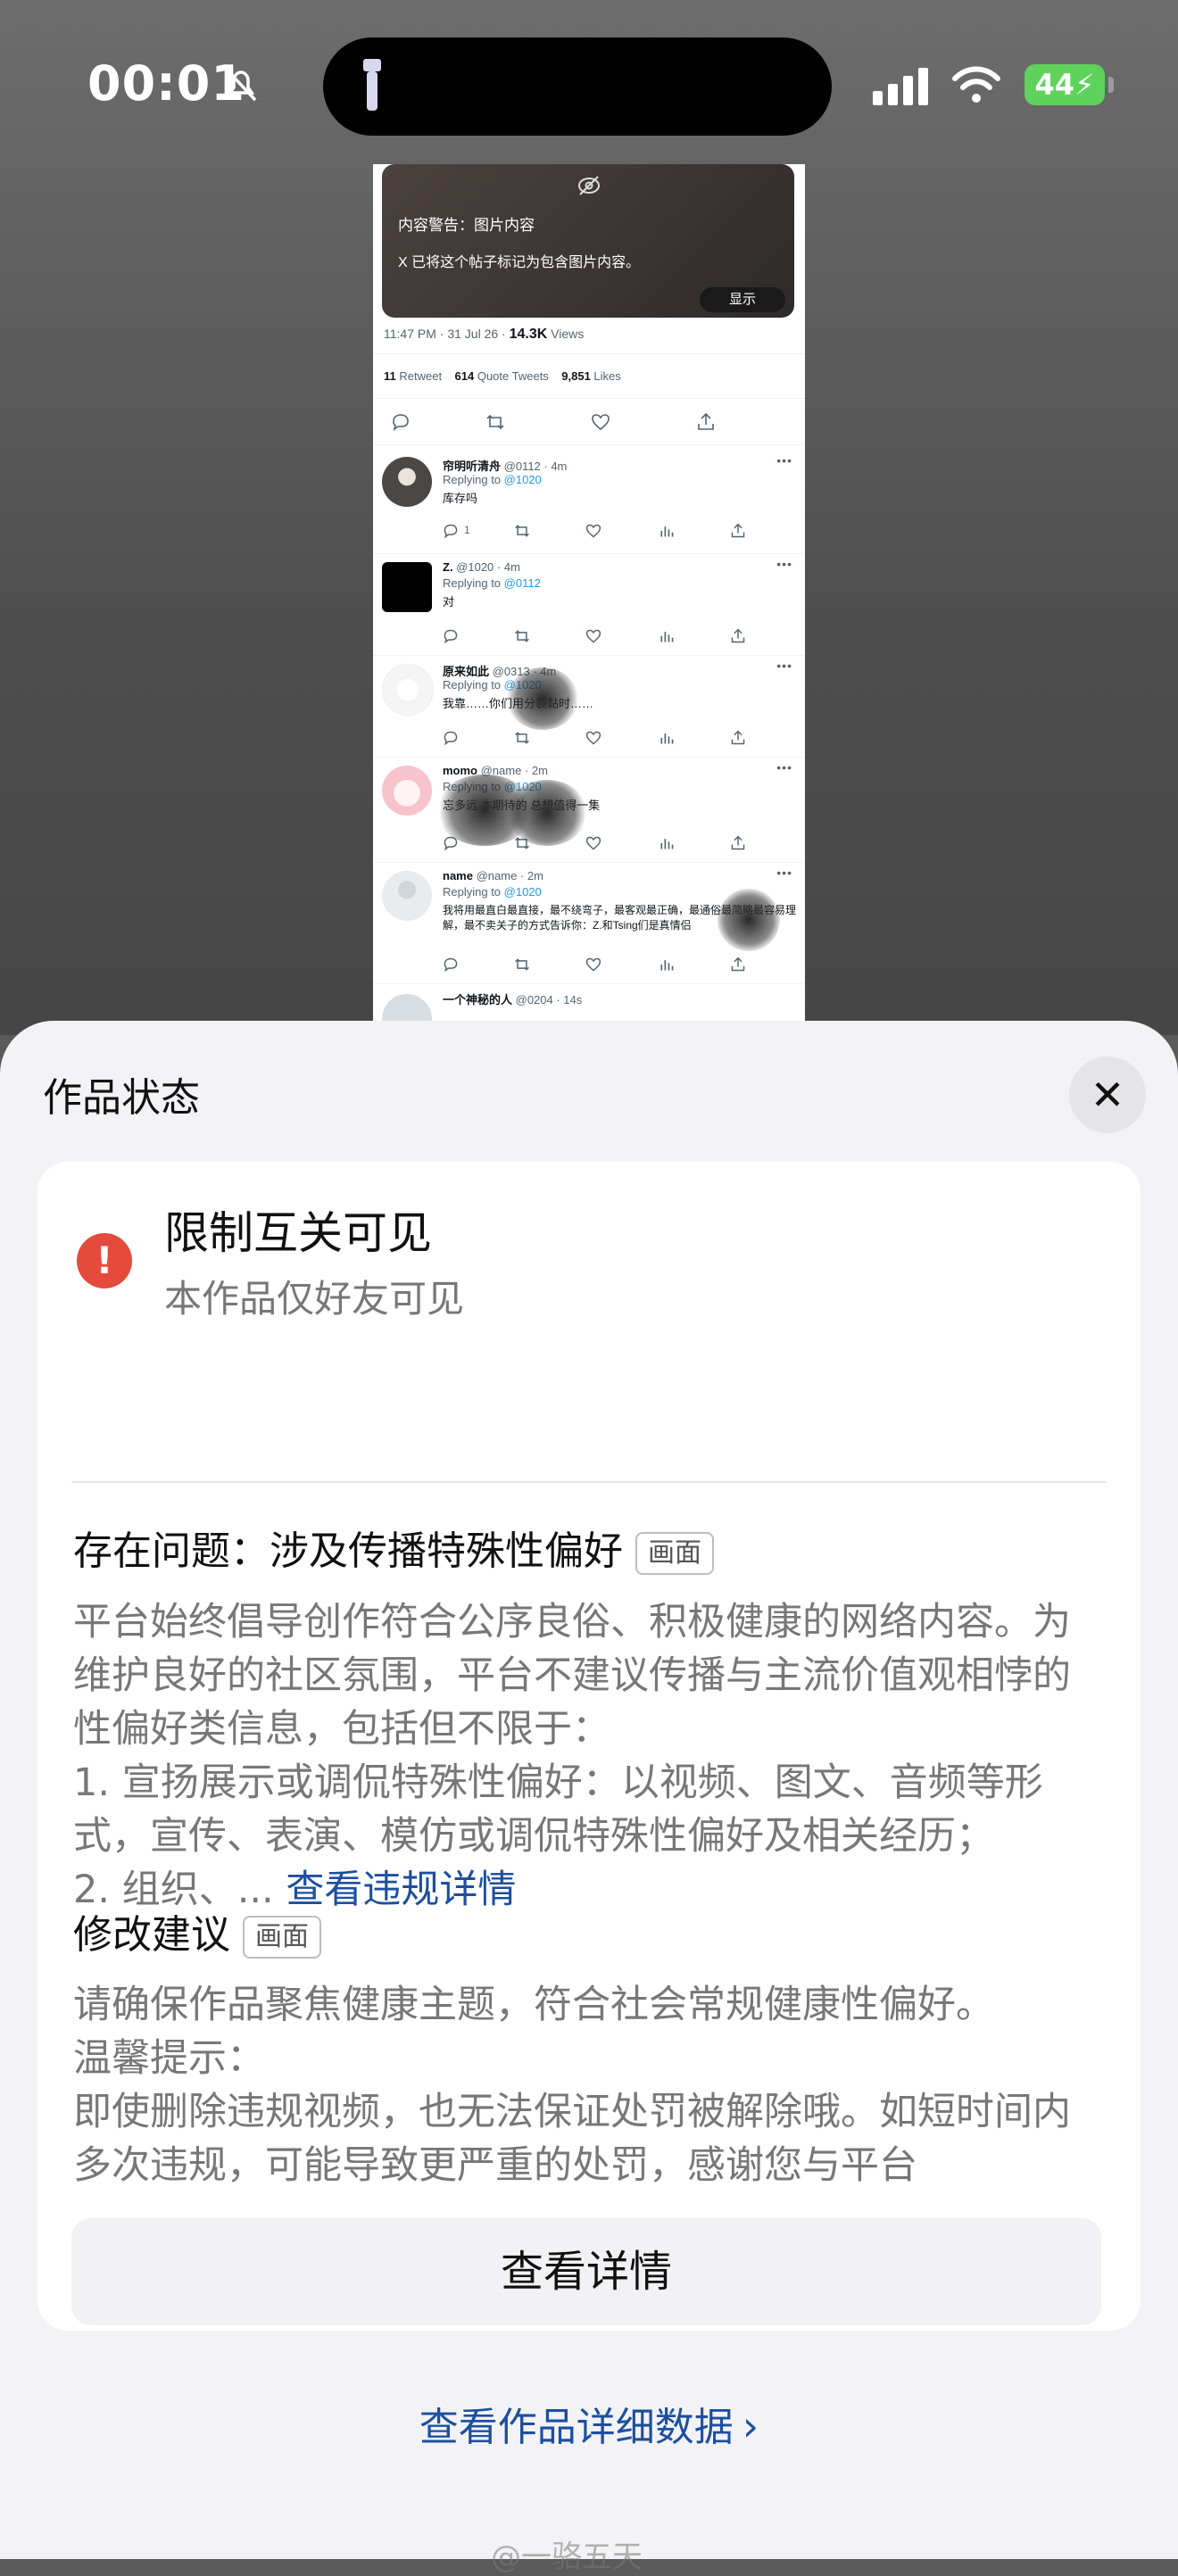 This screenshot has width=1178, height=2576. What do you see at coordinates (742, 299) in the screenshot?
I see `show-button: 显示` at bounding box center [742, 299].